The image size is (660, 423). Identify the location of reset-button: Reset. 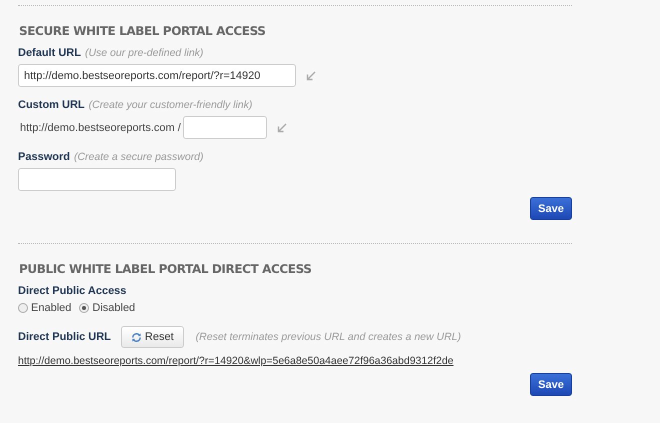
(152, 337).